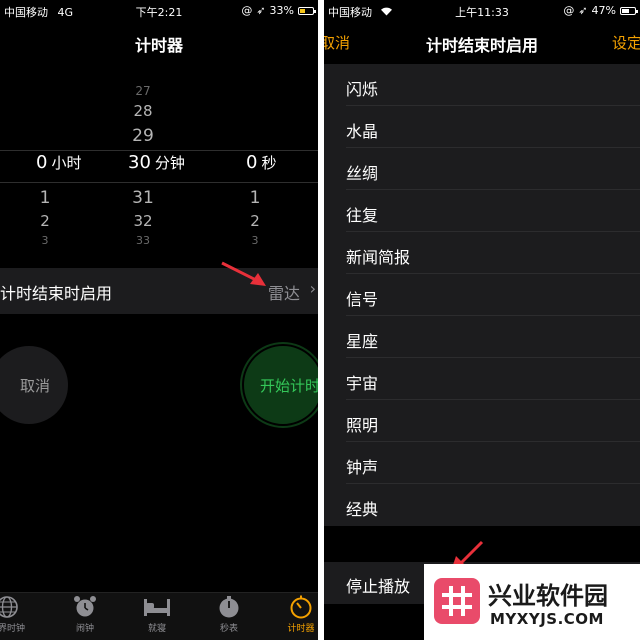 This screenshot has height=640, width=640. I want to click on sound-item: 丝绸, so click(482, 169).